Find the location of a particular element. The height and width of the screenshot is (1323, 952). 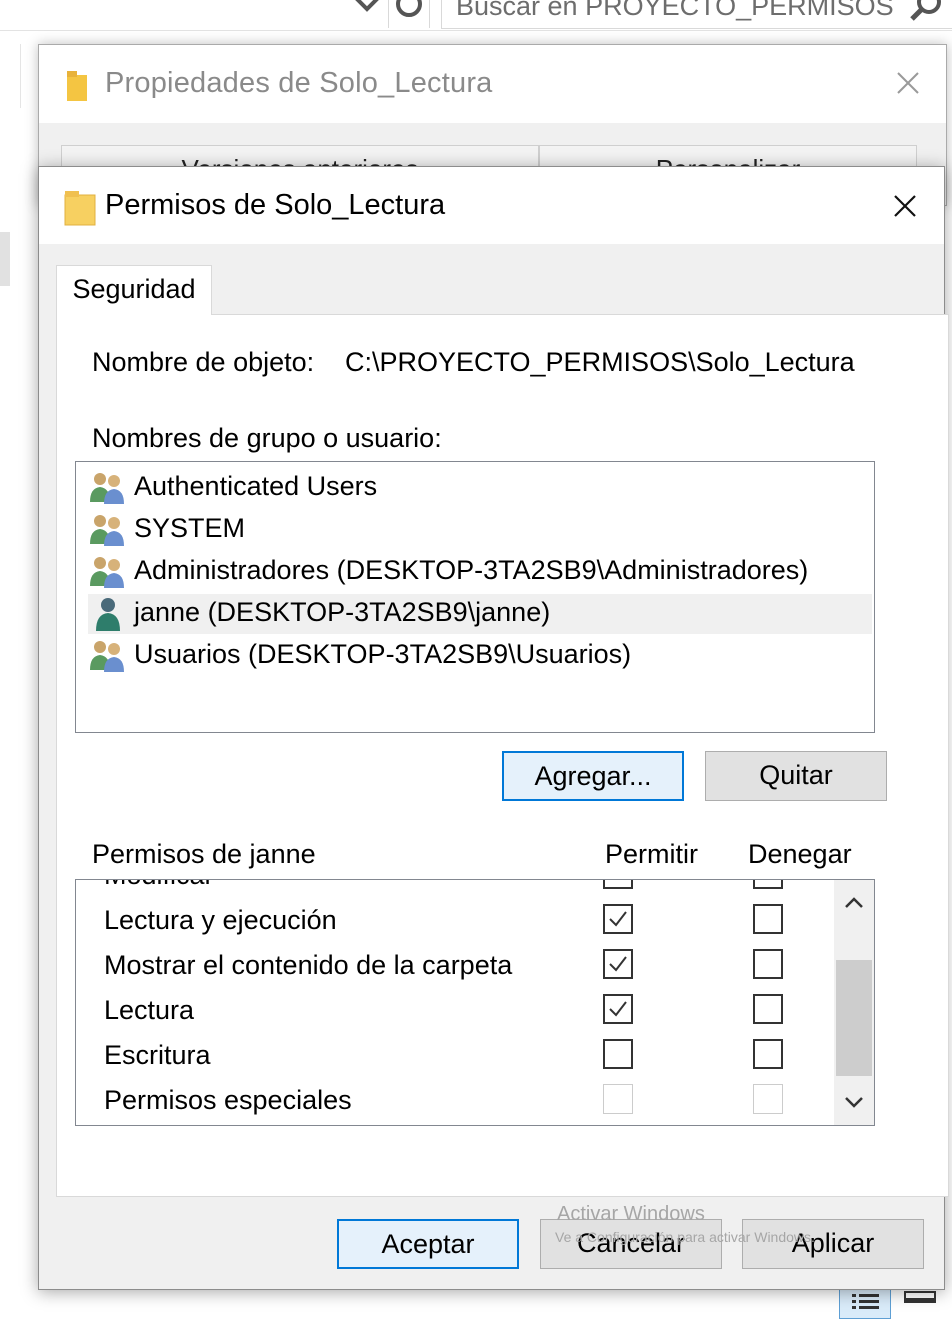

ok-button: Aceptar is located at coordinates (428, 1244).